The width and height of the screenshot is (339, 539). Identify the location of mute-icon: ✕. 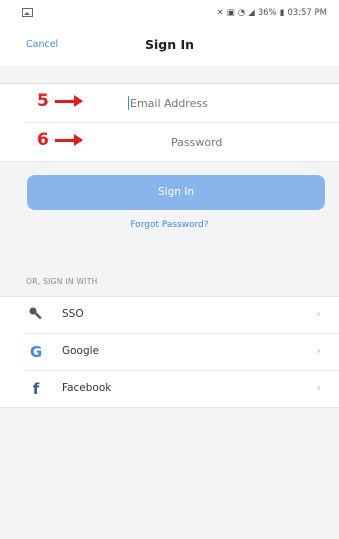
(220, 13).